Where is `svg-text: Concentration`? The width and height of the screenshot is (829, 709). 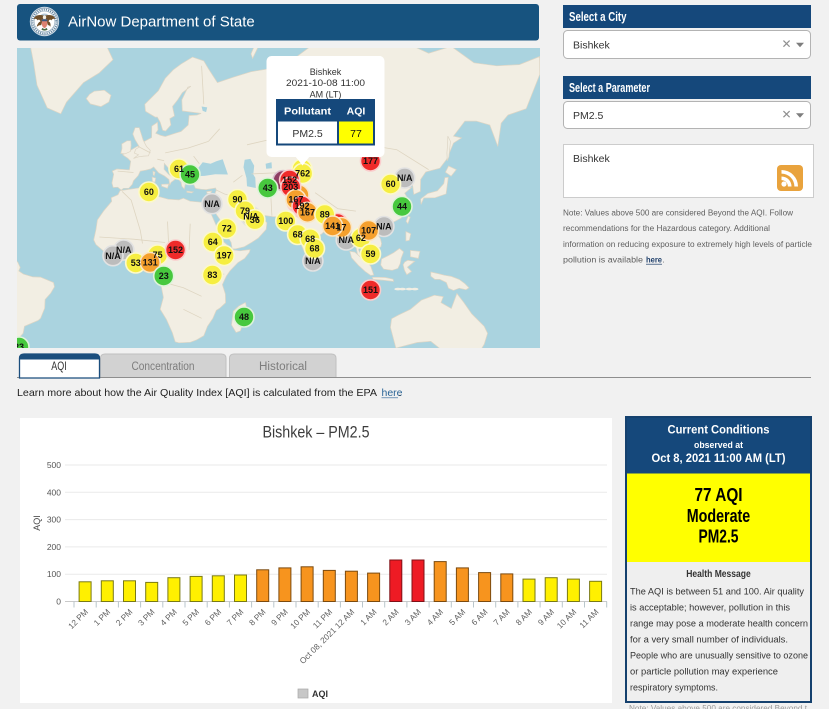
svg-text: Concentration is located at coordinates (163, 367).